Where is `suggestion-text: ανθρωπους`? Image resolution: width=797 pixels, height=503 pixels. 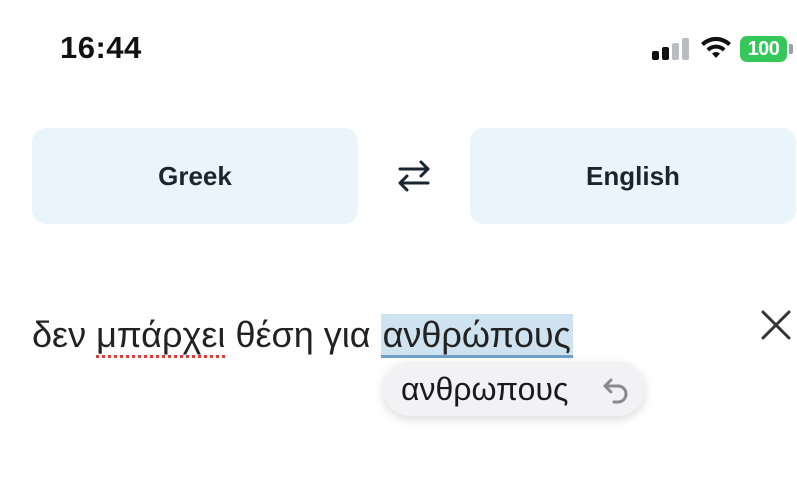
suggestion-text: ανθρωπους is located at coordinates (485, 388).